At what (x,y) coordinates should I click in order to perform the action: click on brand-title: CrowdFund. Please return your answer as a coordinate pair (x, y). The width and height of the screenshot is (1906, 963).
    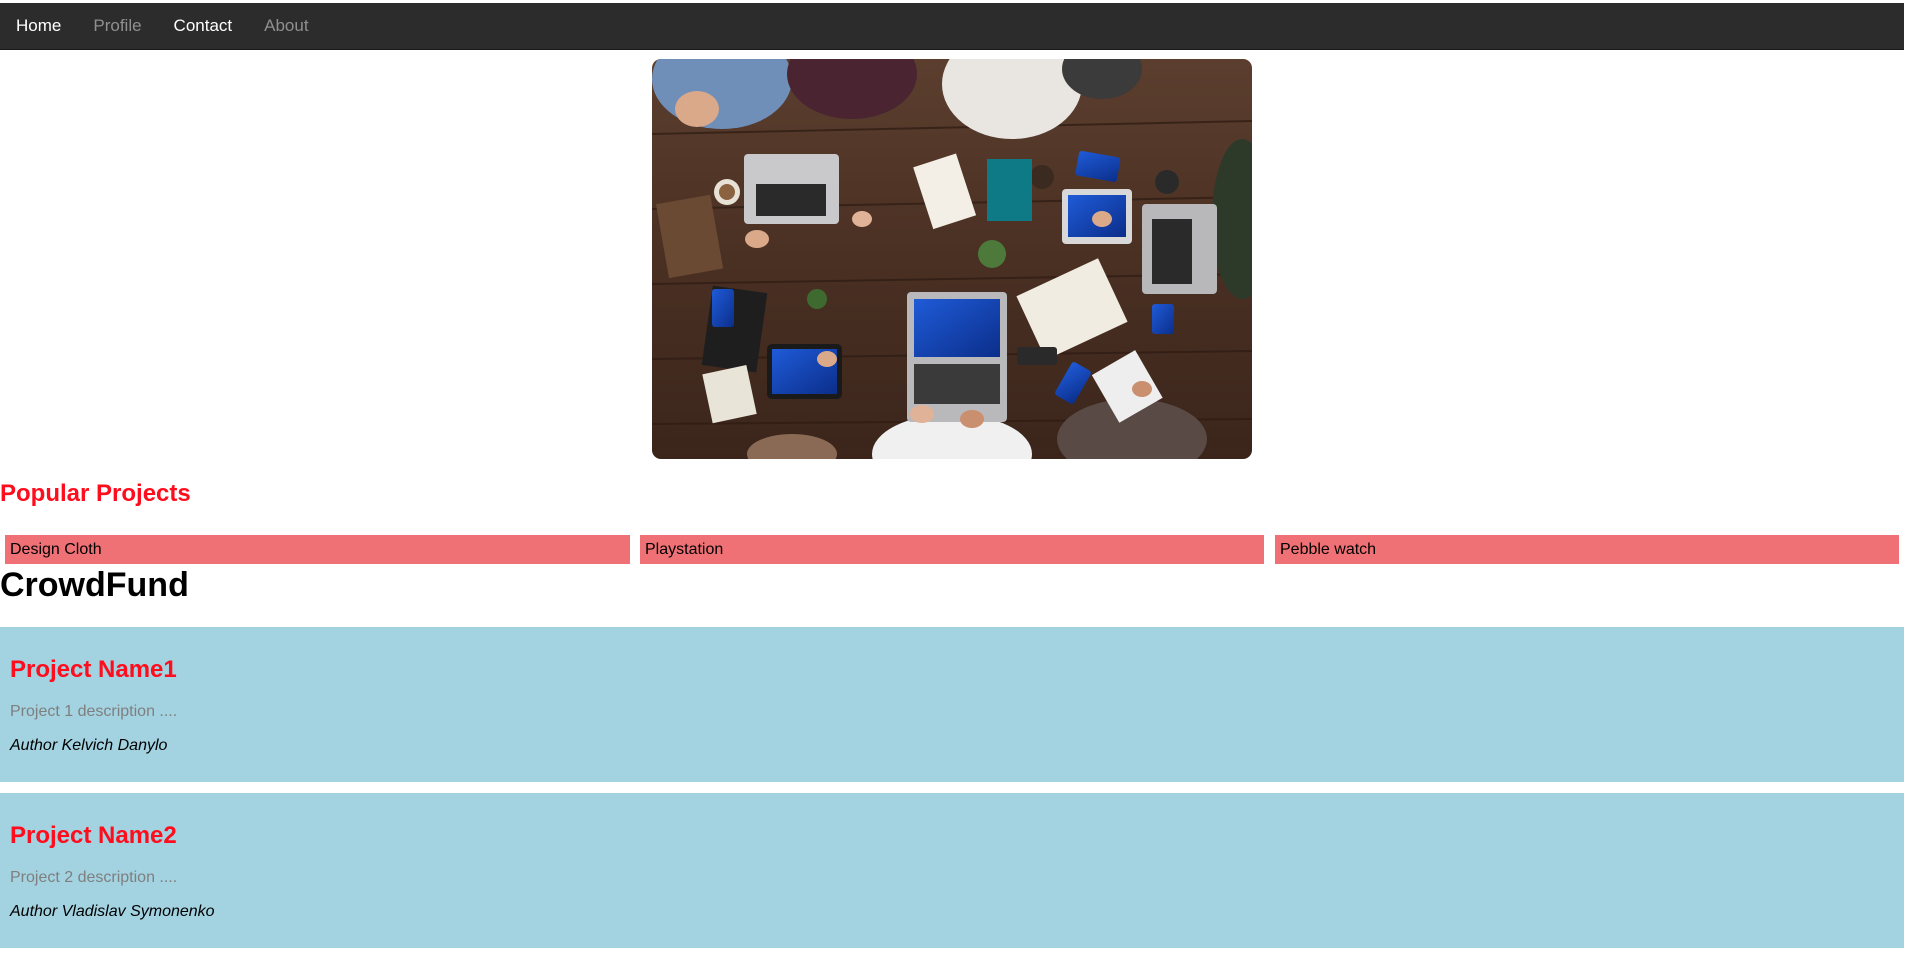
    Looking at the image, I should click on (94, 585).